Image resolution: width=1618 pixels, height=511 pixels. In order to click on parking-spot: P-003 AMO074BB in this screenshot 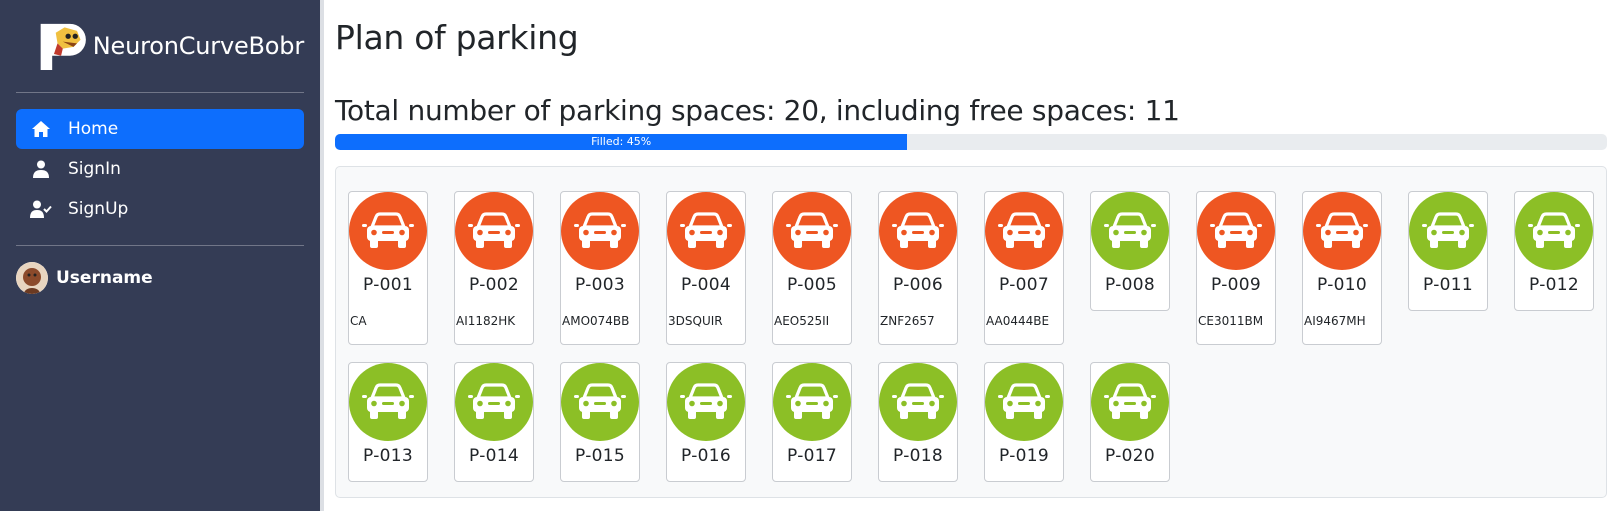, I will do `click(600, 268)`.